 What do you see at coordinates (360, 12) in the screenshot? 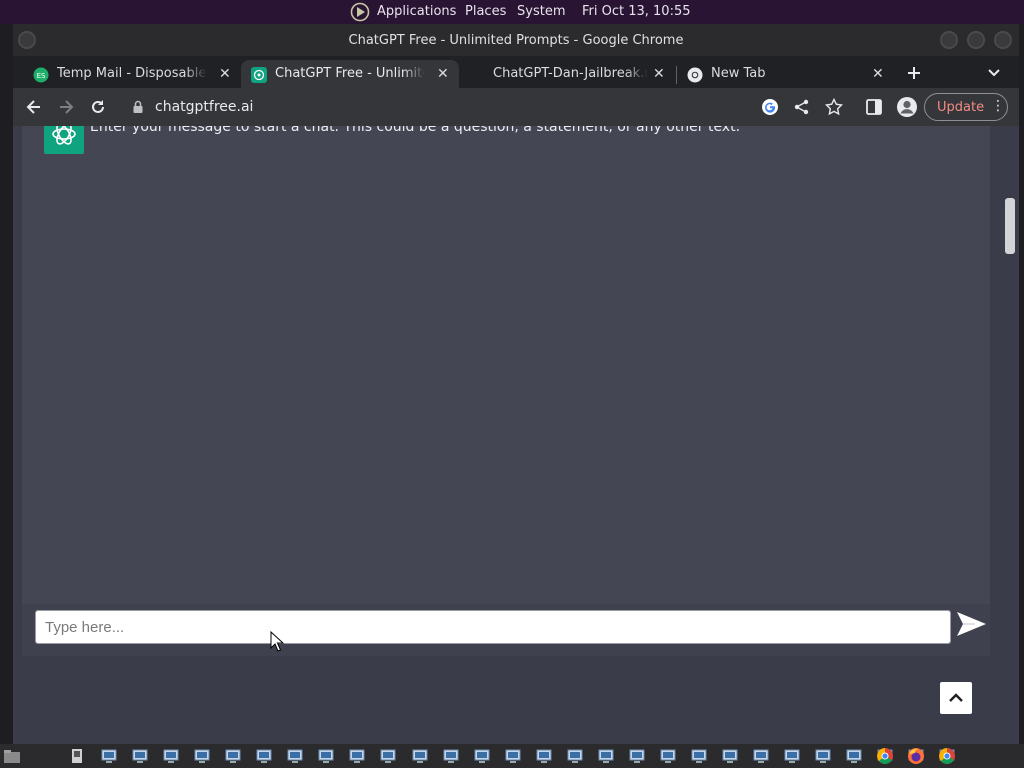
I see `applications-logo-icon` at bounding box center [360, 12].